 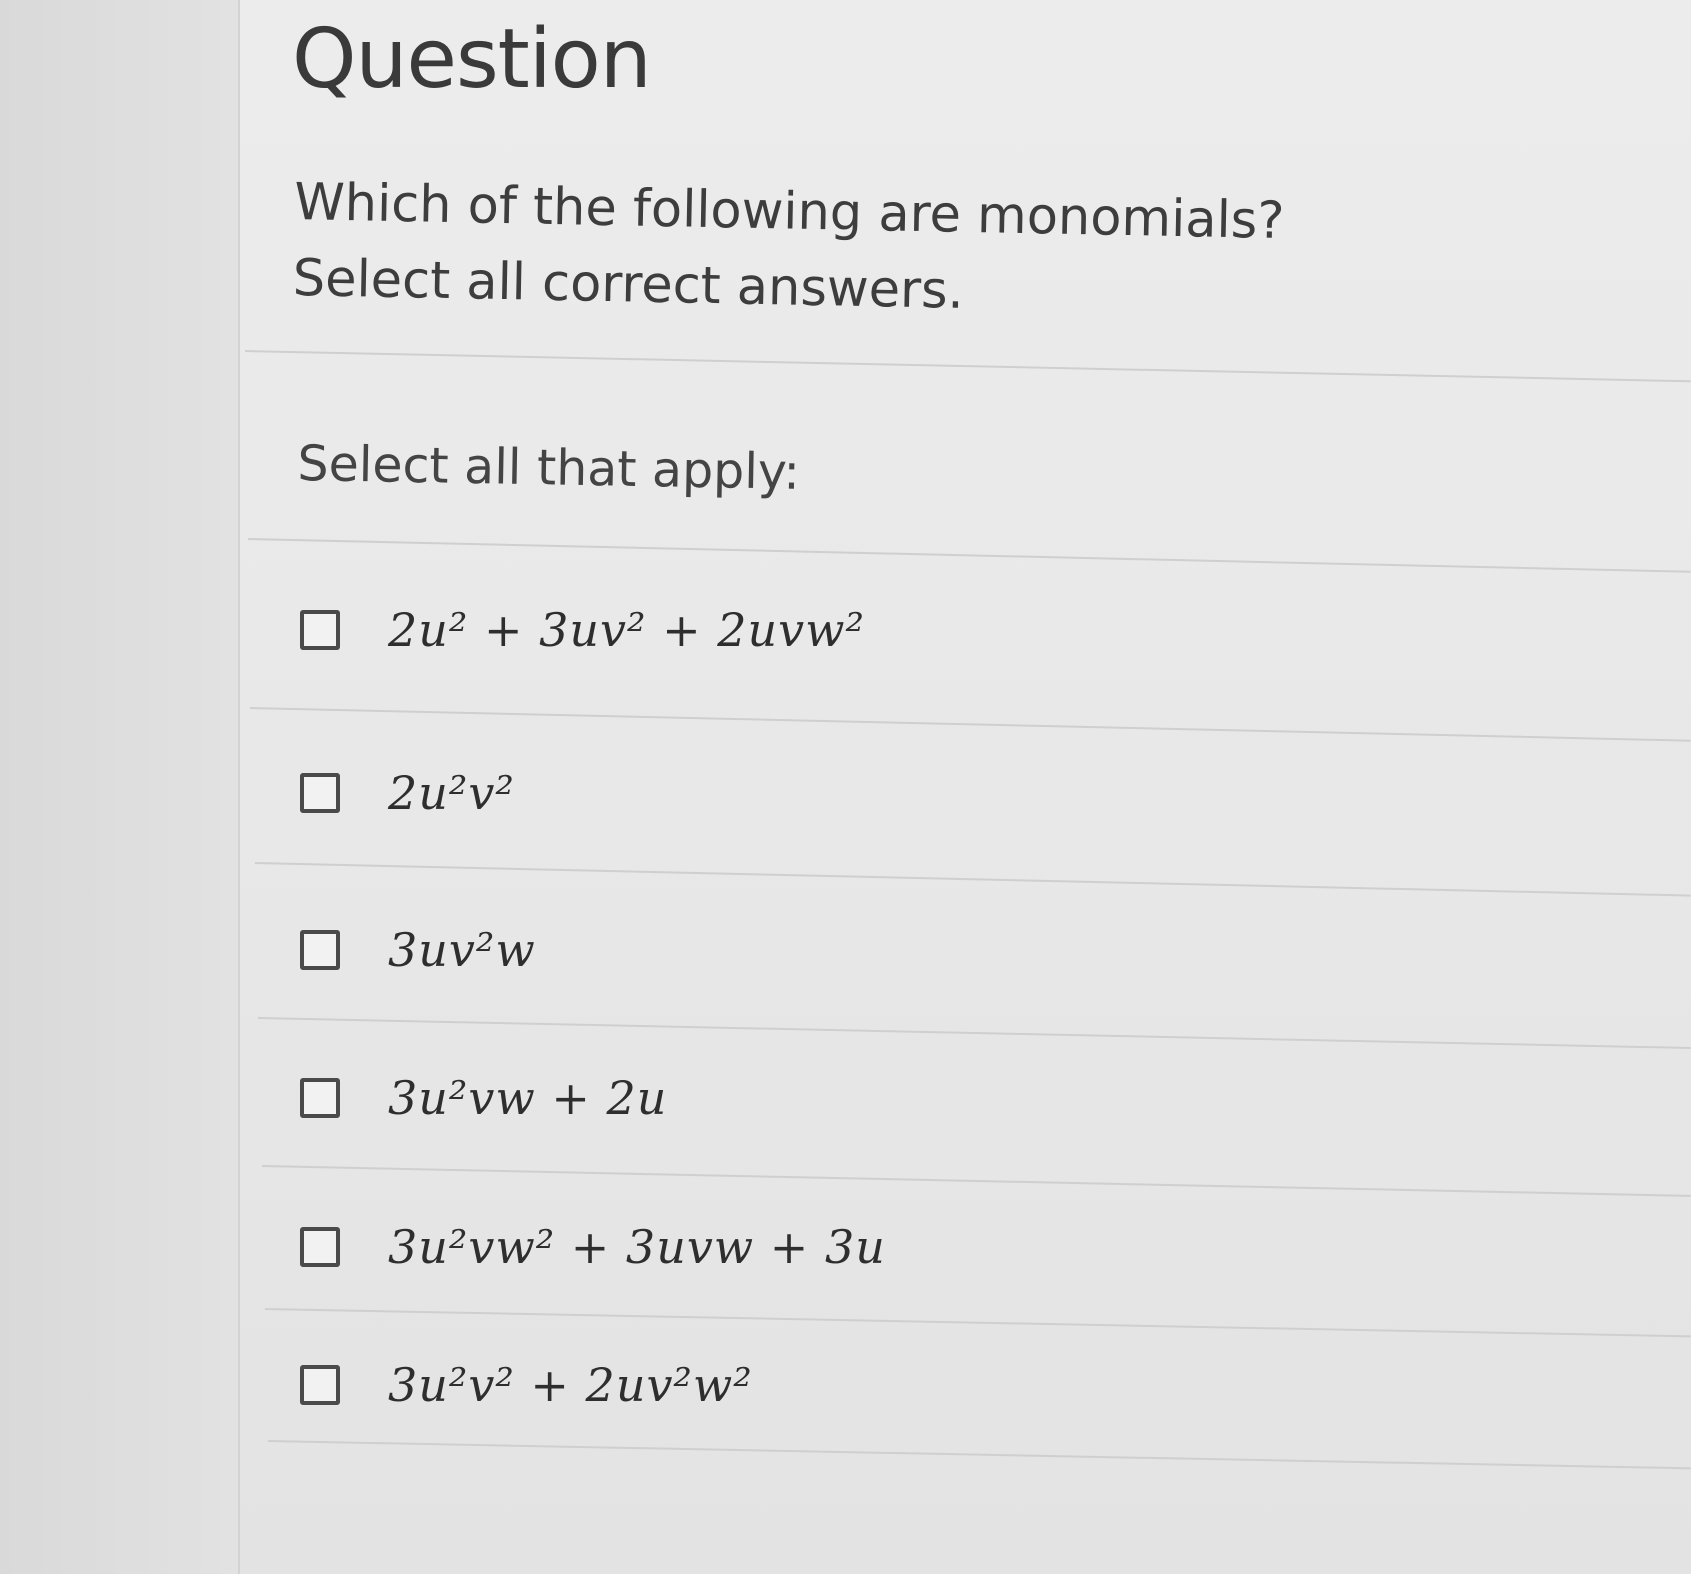 What do you see at coordinates (472, 59) in the screenshot?
I see `page-title: Question` at bounding box center [472, 59].